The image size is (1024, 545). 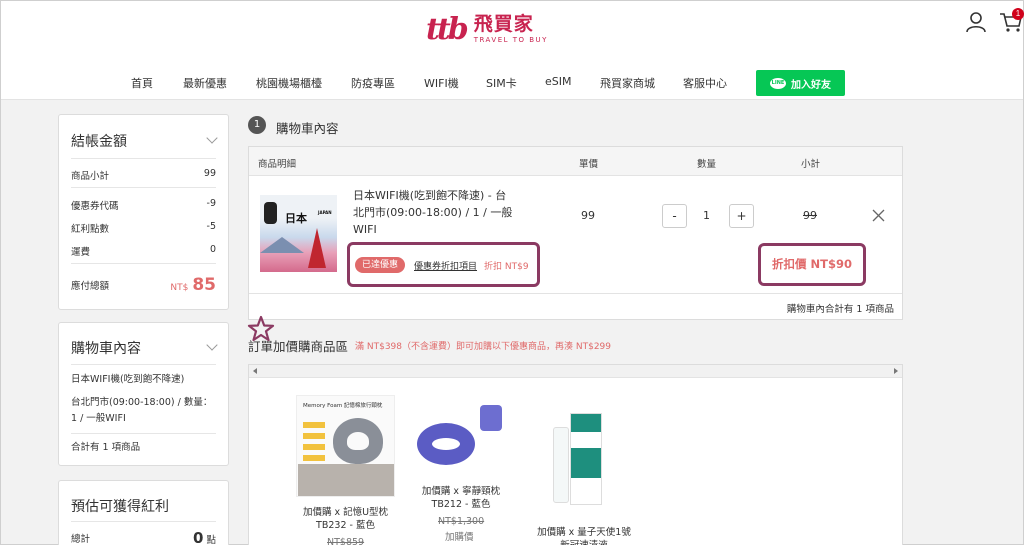 I want to click on addon-product-name: 加價購 x 記憶U型枕 TB232 - 藍色, so click(x=345, y=519).